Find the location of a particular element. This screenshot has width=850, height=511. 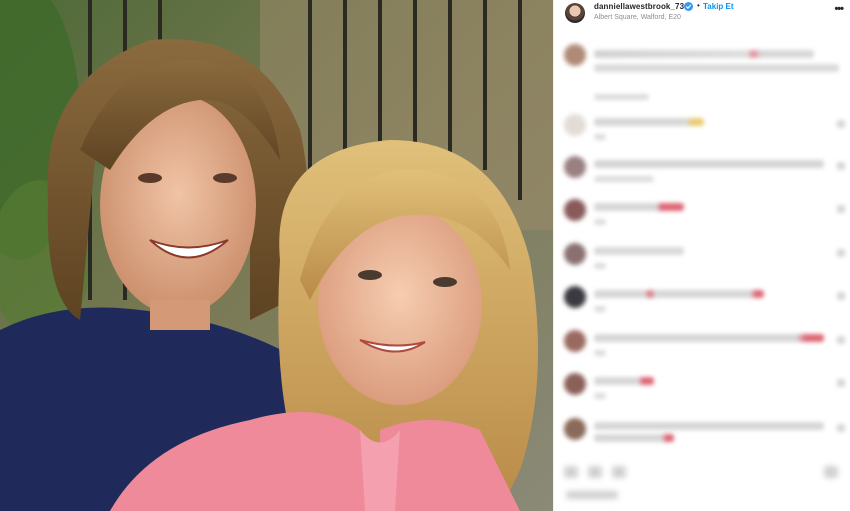

follow-button: Takip Et is located at coordinates (718, 6).